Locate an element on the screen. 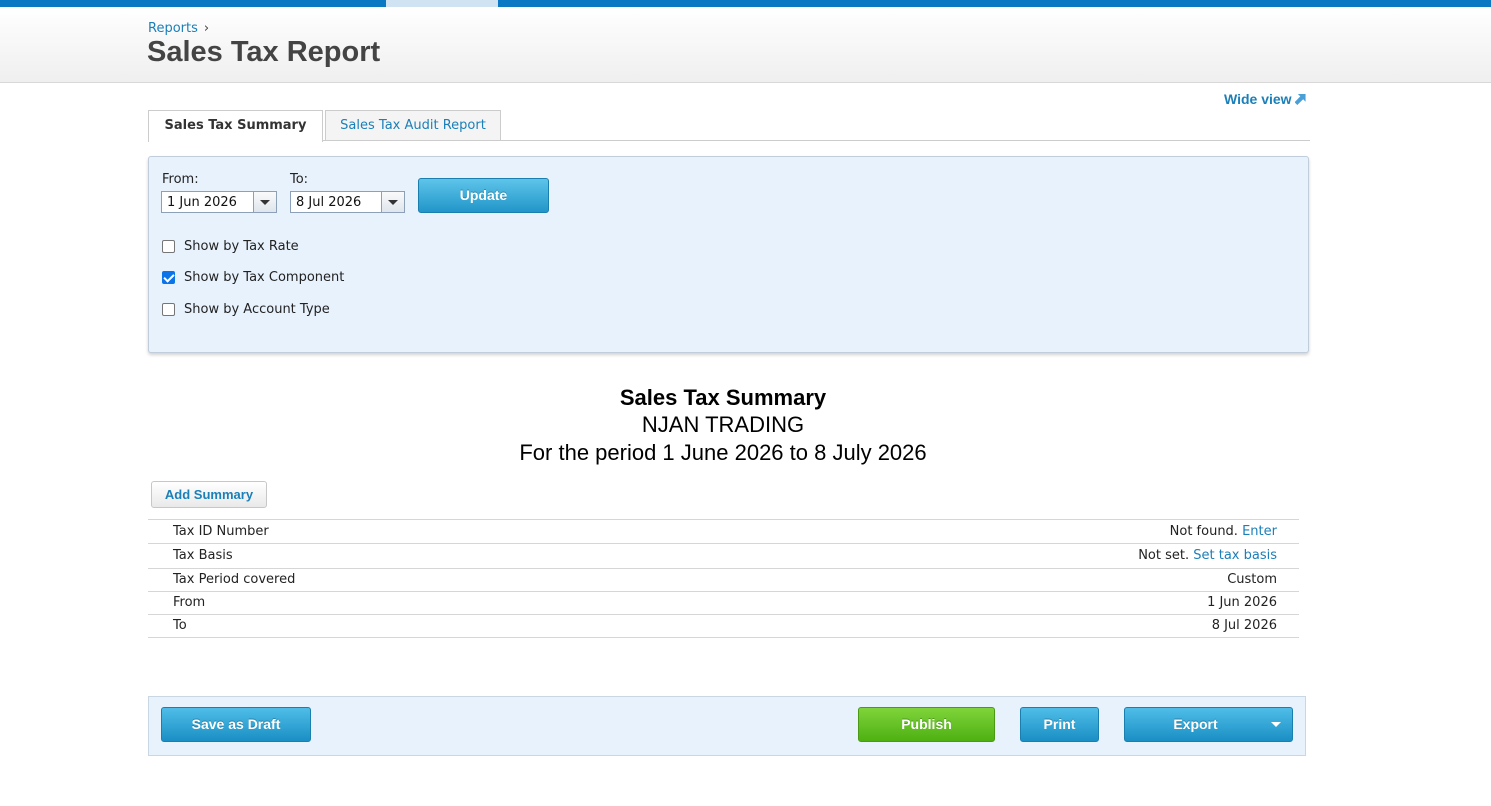  row-key: Tax Basis is located at coordinates (203, 555).